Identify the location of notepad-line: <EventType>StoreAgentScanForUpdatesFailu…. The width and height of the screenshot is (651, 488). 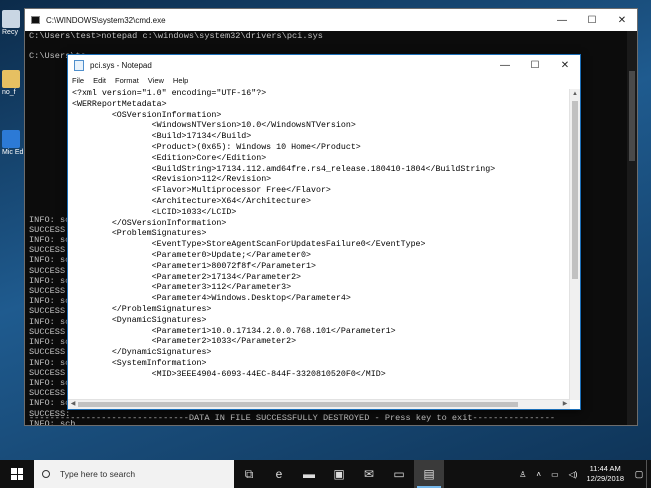
(249, 245).